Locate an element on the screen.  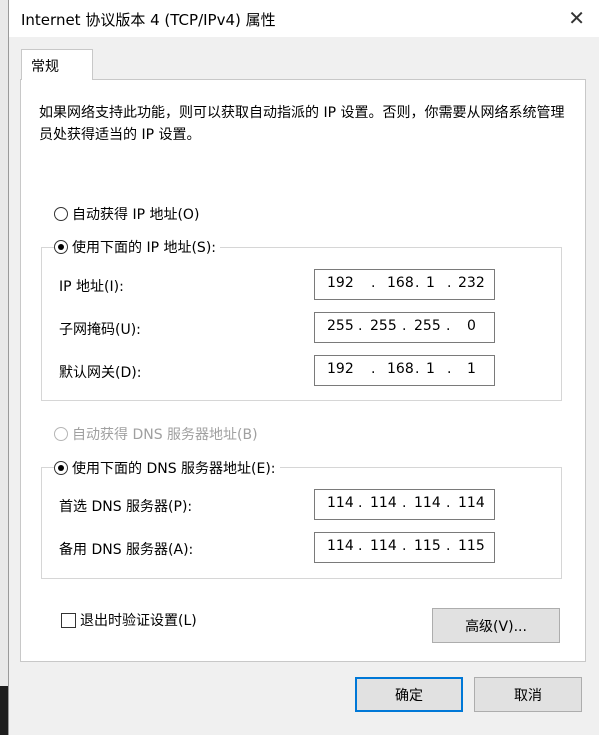
gateway-field: 192 . 168 . 1 . 1 is located at coordinates (404, 370).